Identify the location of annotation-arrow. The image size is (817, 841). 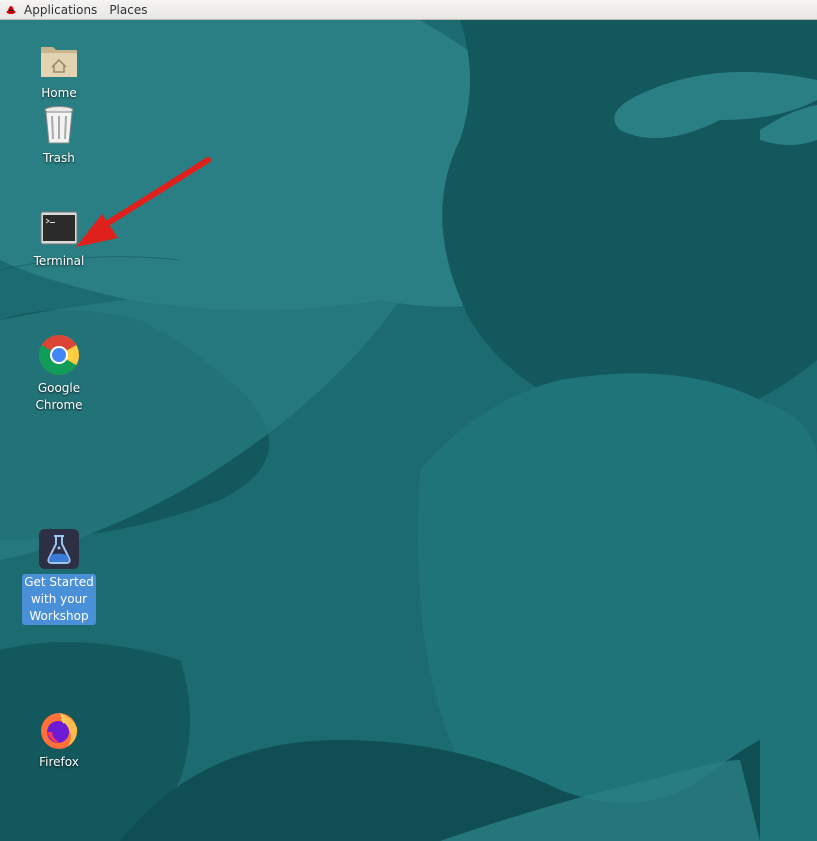
(143, 202).